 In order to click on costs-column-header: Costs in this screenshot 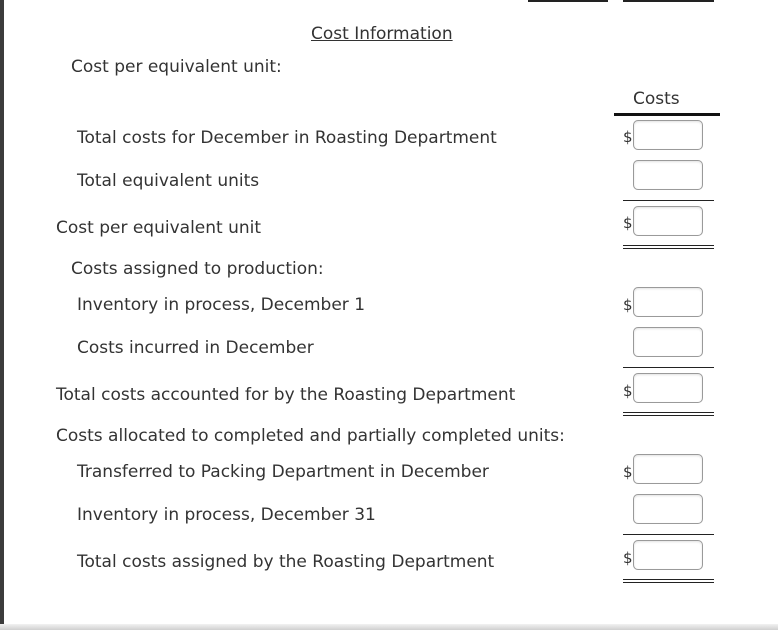, I will do `click(656, 99)`.